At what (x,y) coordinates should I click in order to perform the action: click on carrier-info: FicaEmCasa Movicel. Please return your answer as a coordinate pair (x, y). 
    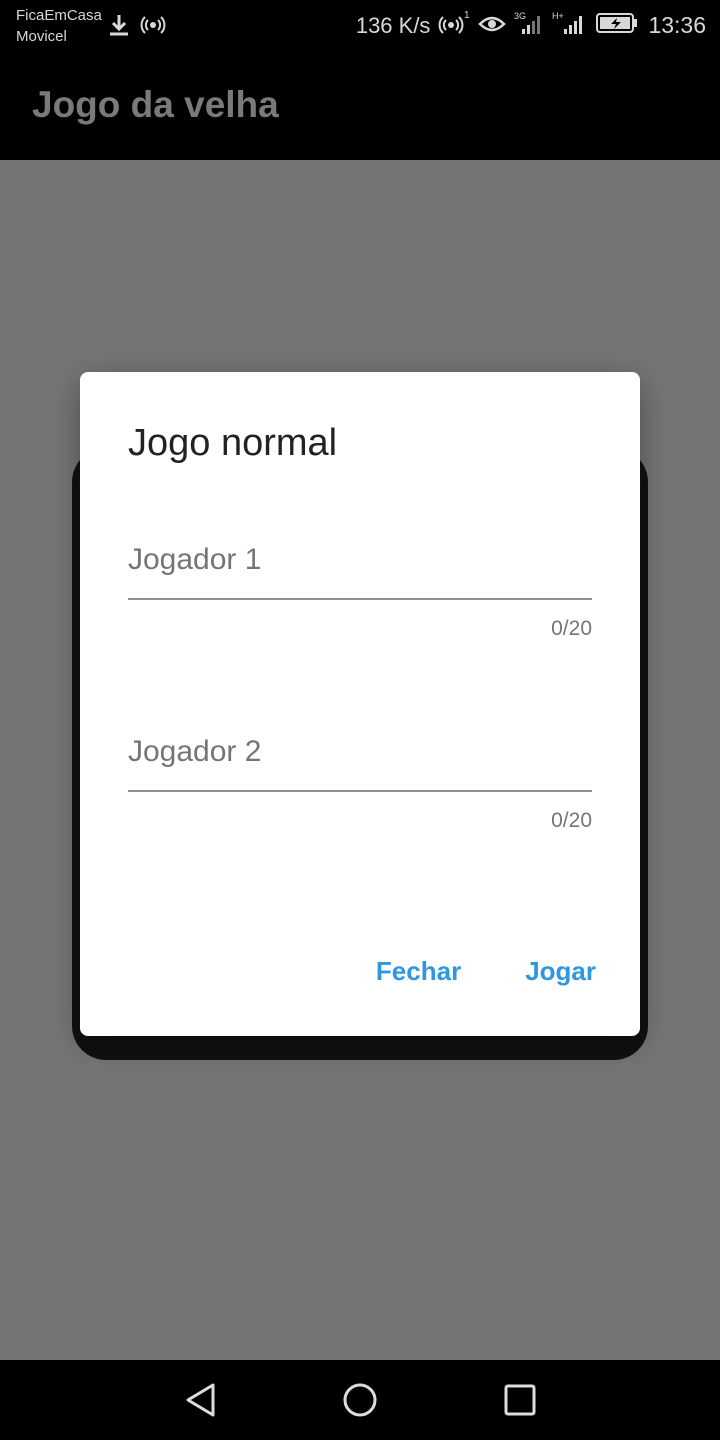
    Looking at the image, I should click on (59, 26).